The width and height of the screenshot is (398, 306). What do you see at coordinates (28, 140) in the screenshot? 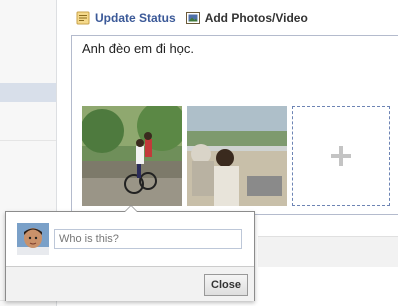
I see `divider` at bounding box center [28, 140].